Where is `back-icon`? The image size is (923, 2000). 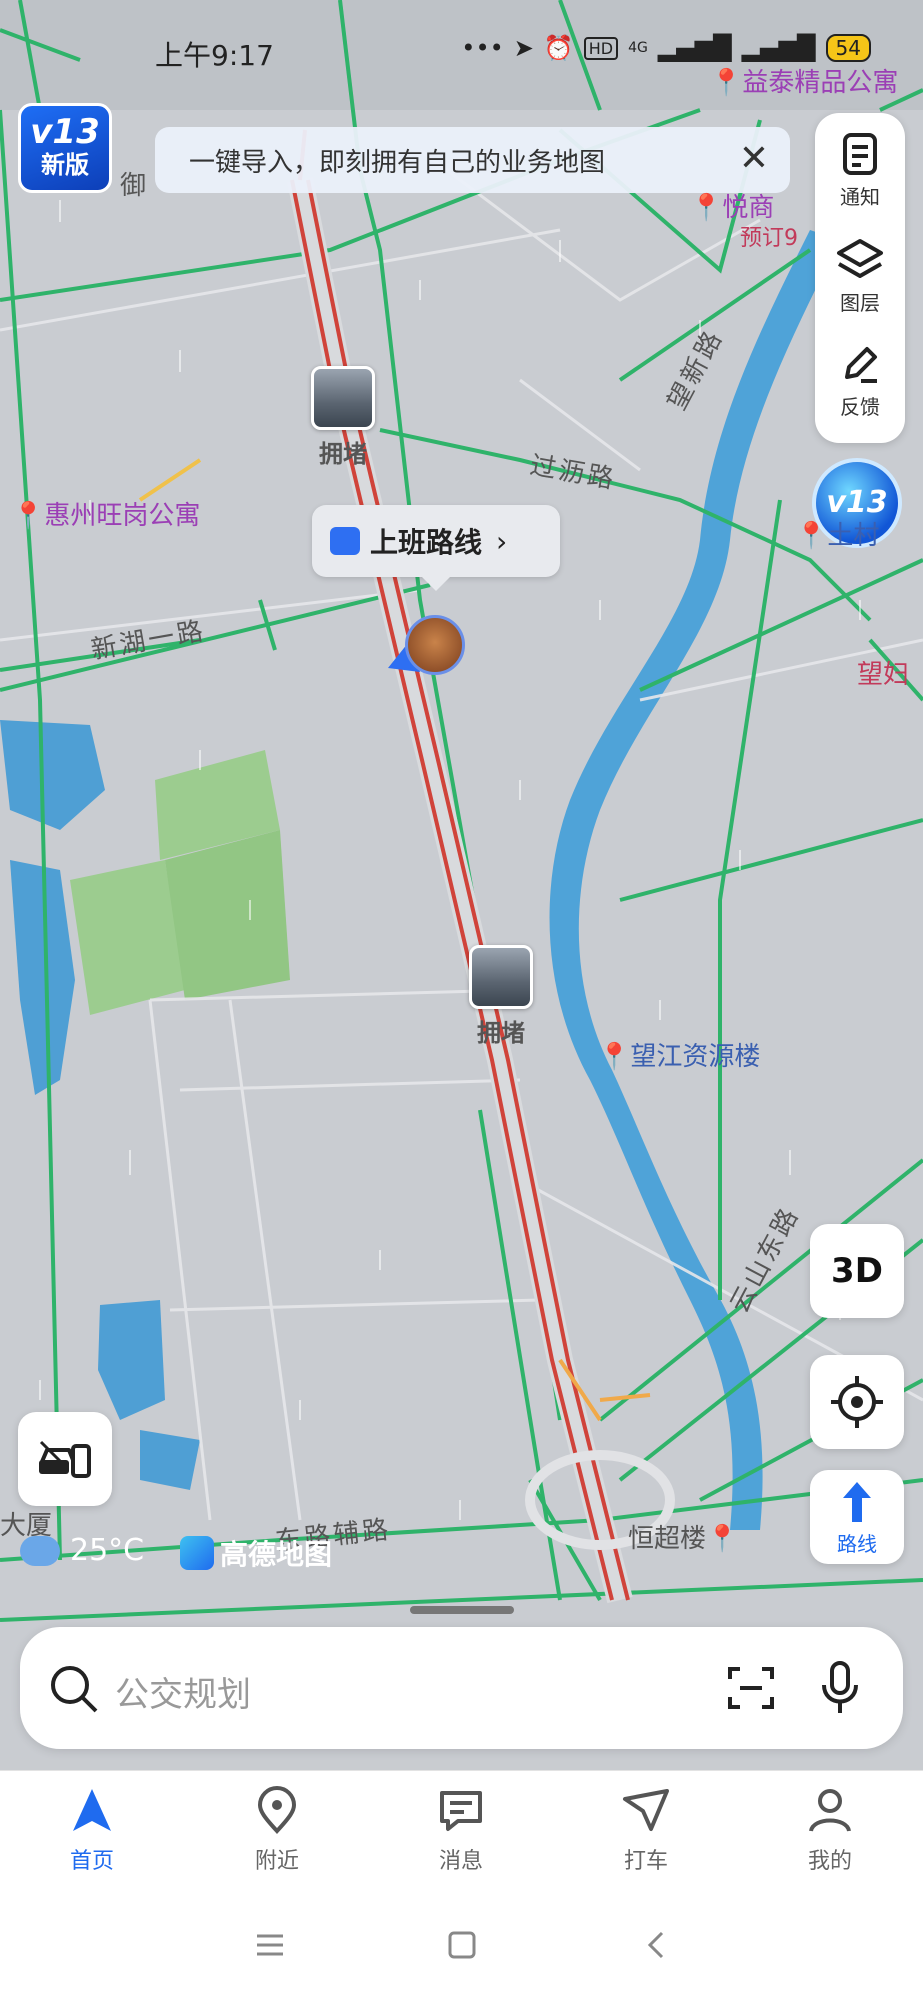
back-icon is located at coordinates (657, 1945).